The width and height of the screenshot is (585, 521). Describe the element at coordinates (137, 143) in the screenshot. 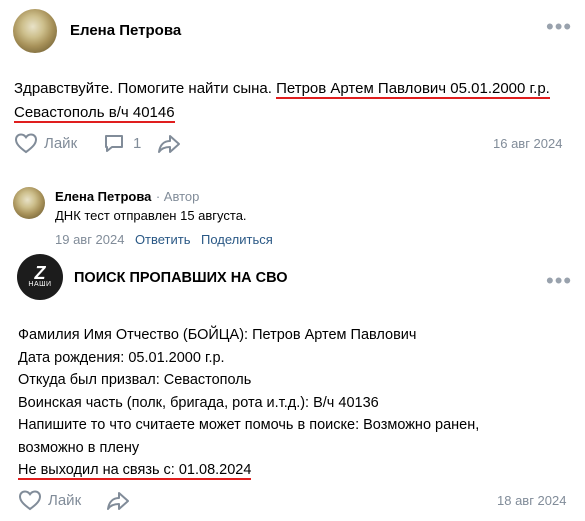

I see `post-comments-count: 1` at that location.